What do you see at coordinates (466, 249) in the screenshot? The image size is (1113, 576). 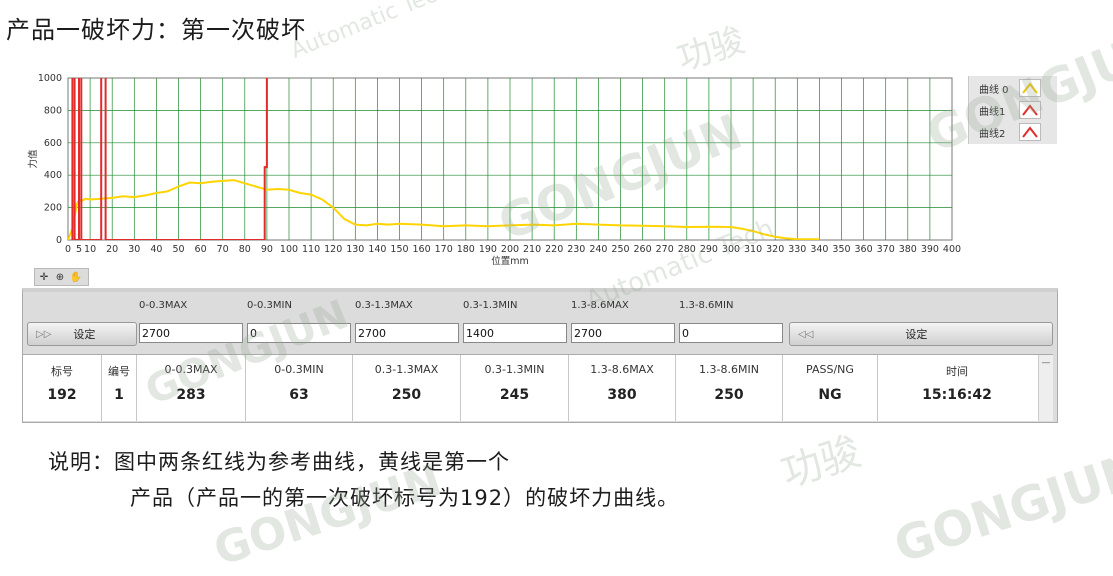 I see `x-tick-label: 180` at bounding box center [466, 249].